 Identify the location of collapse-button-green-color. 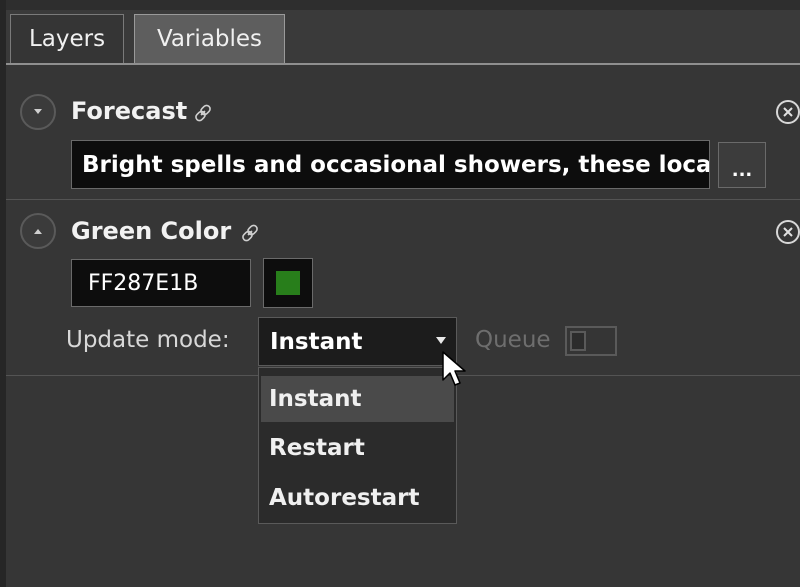
(38, 231).